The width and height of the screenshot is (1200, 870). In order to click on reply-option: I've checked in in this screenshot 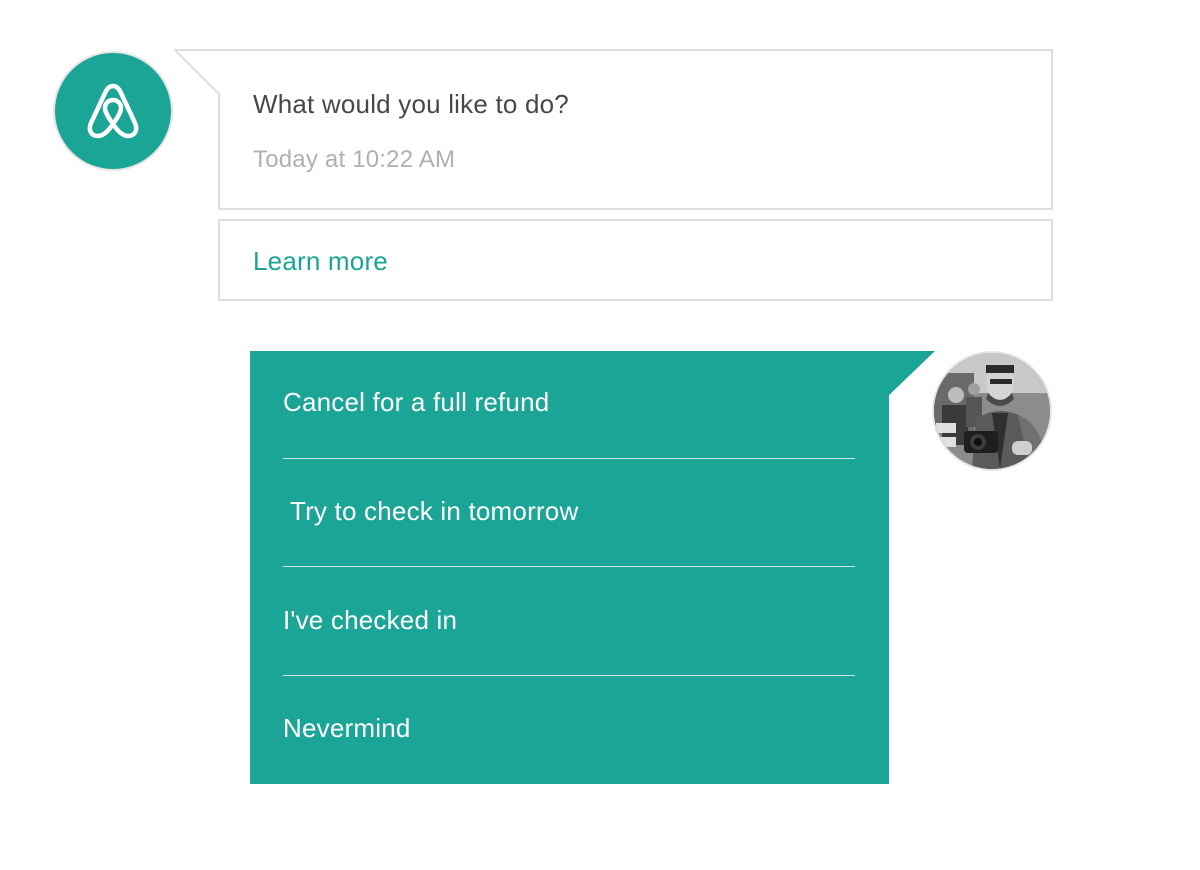, I will do `click(569, 622)`.